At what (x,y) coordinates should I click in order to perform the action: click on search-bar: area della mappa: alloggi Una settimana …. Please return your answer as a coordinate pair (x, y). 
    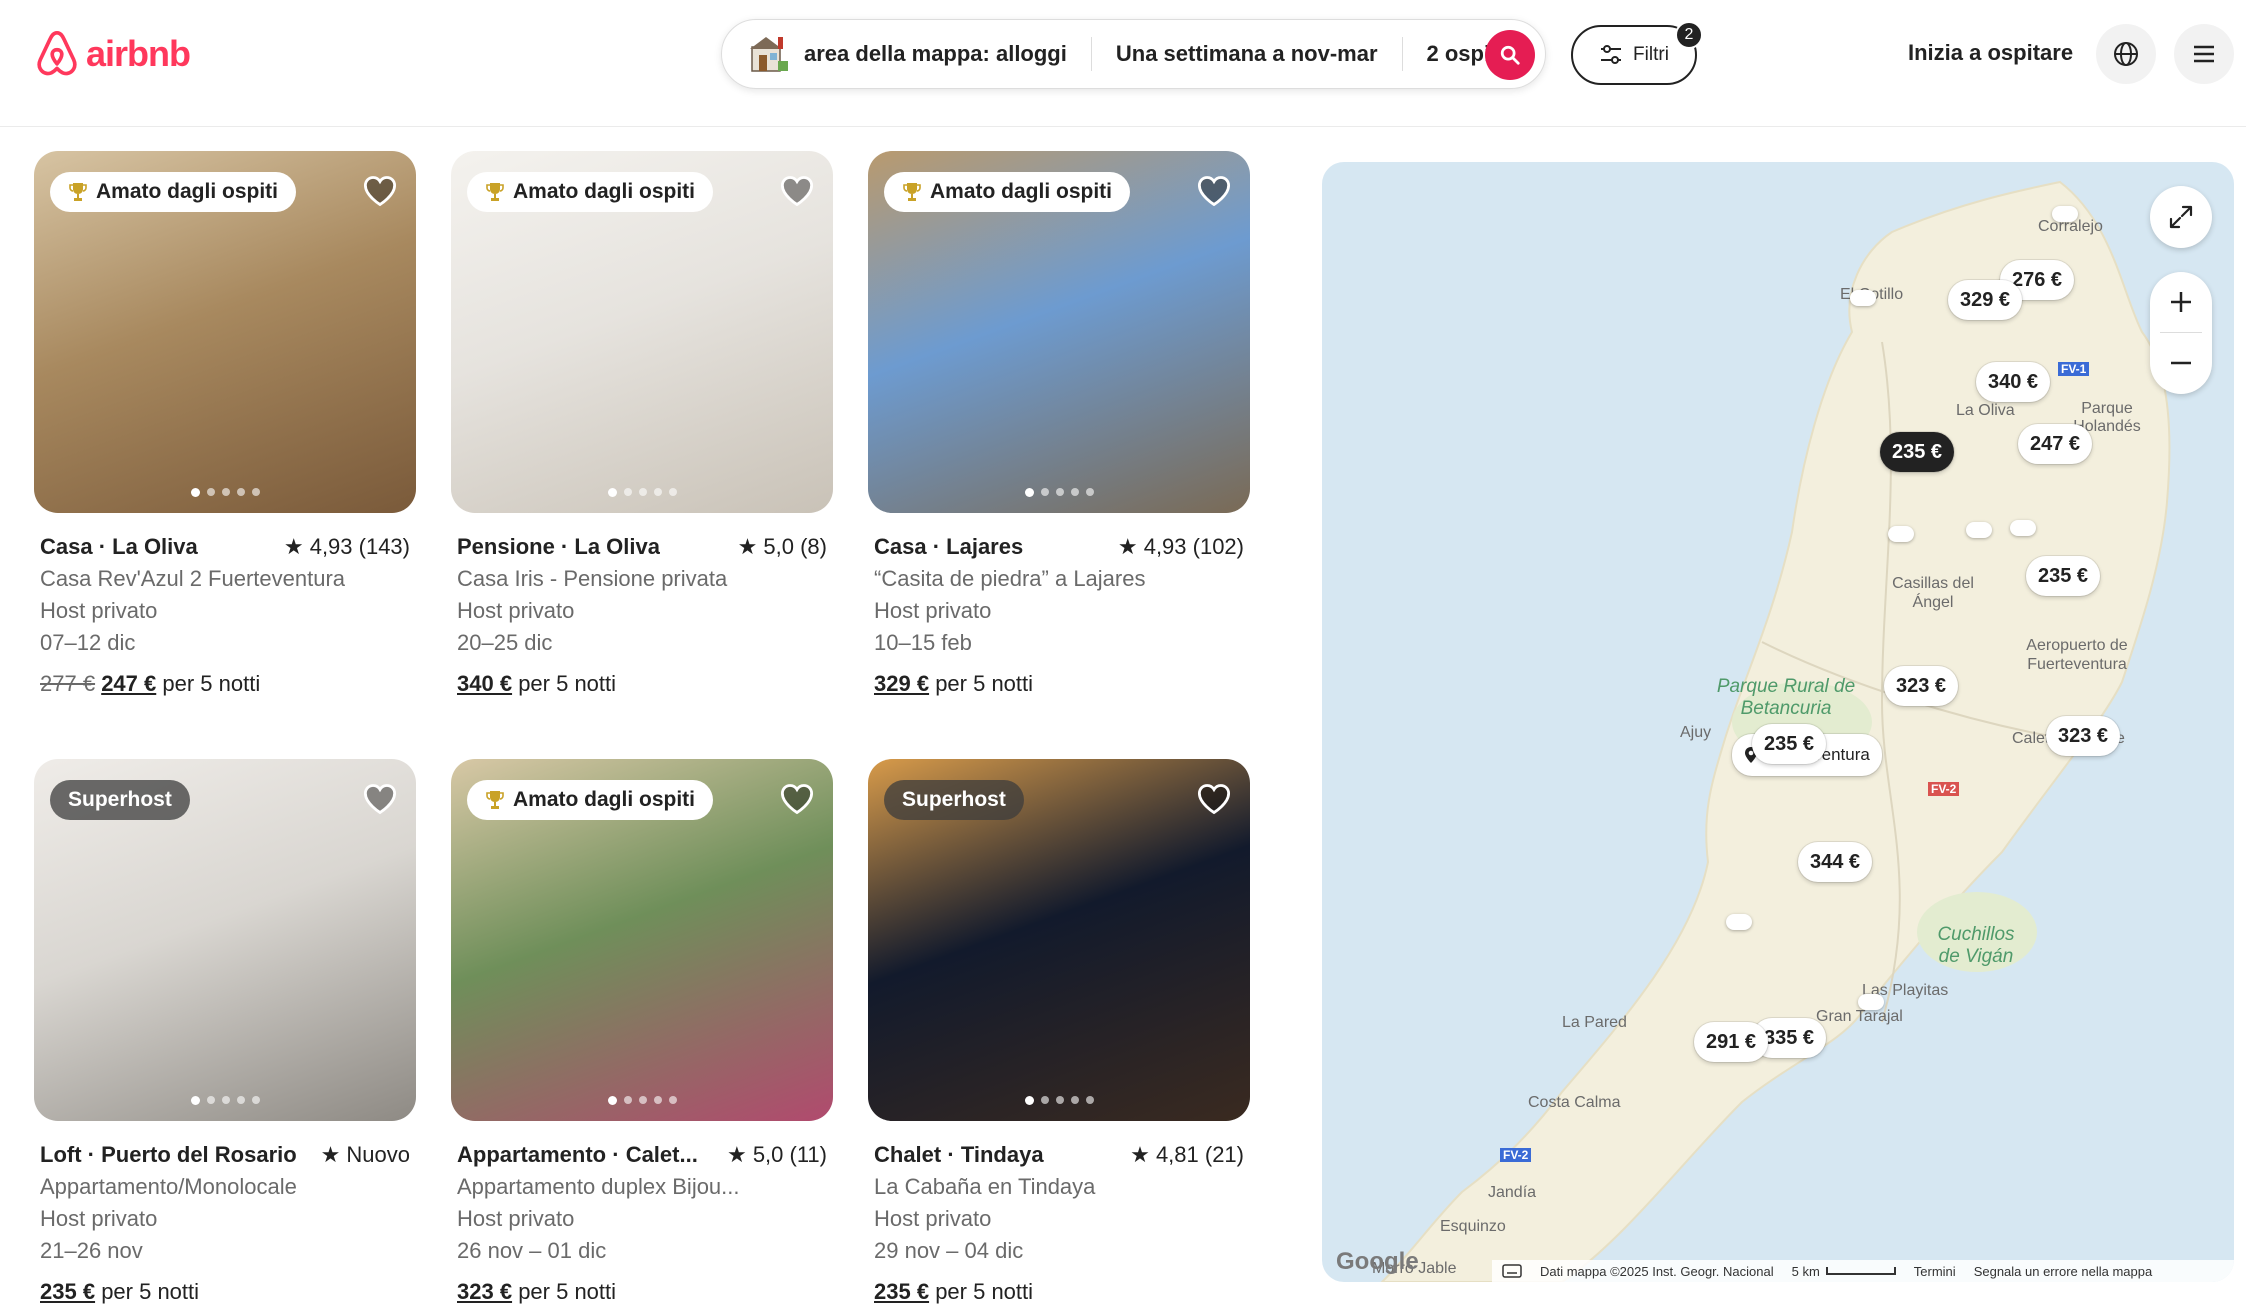
    Looking at the image, I should click on (1133, 54).